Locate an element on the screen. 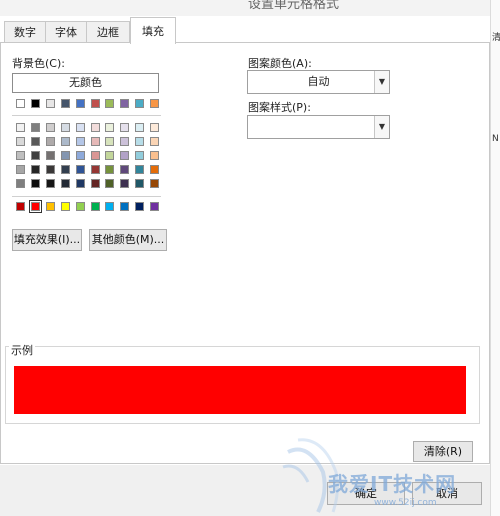 The height and width of the screenshot is (516, 500). tab-fill: 填充 is located at coordinates (153, 30).